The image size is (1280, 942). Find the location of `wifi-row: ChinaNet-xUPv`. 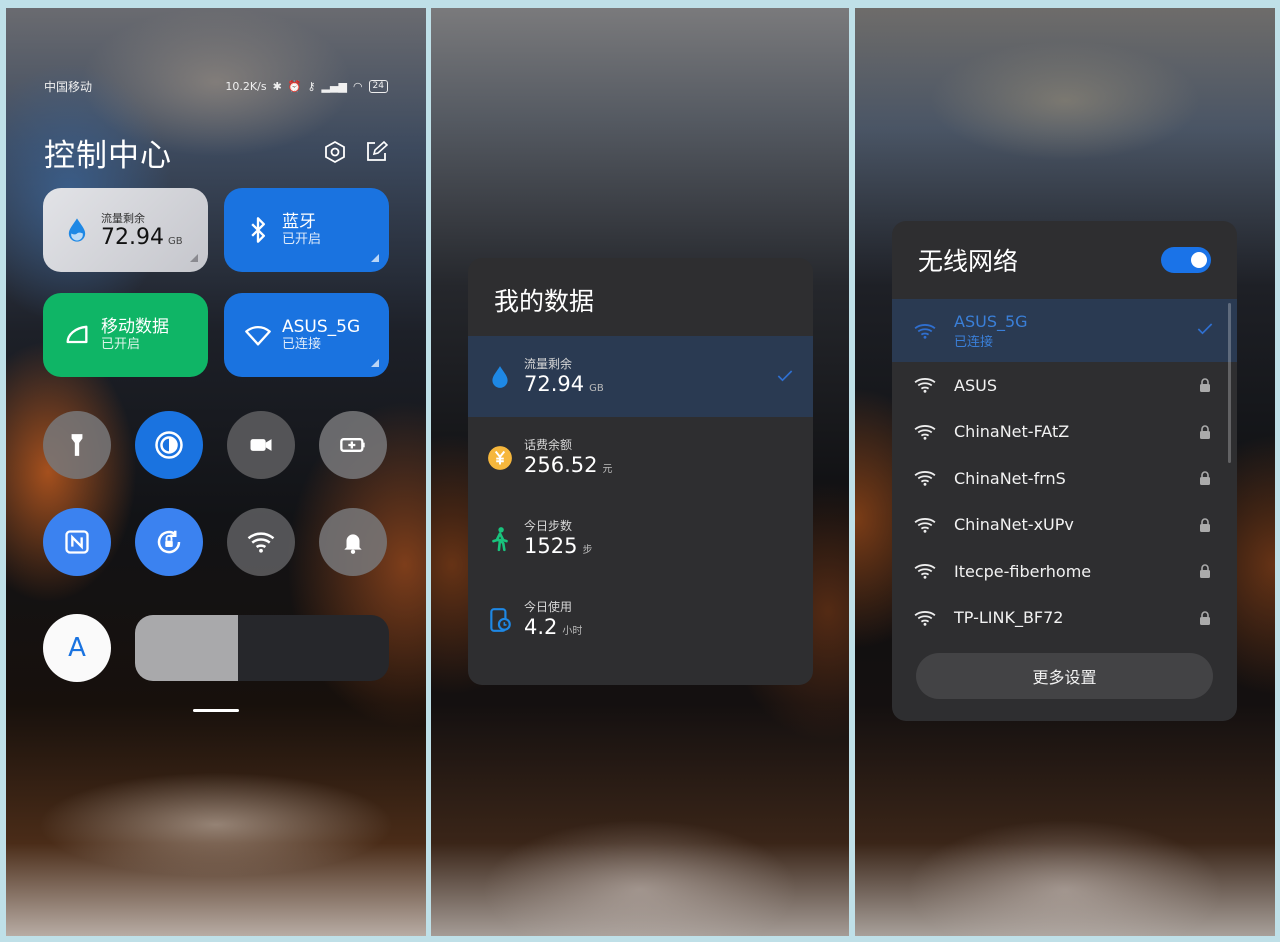

wifi-row: ChinaNet-xUPv is located at coordinates (1064, 525).